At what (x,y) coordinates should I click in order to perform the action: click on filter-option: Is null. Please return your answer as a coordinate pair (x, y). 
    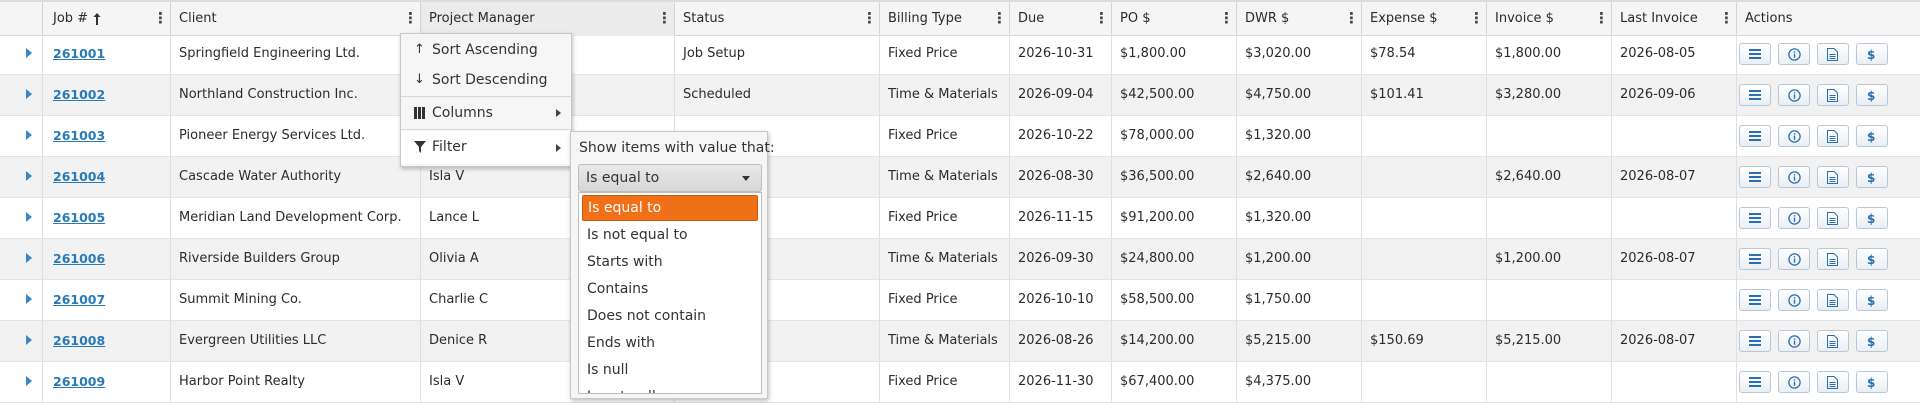
    Looking at the image, I should click on (670, 370).